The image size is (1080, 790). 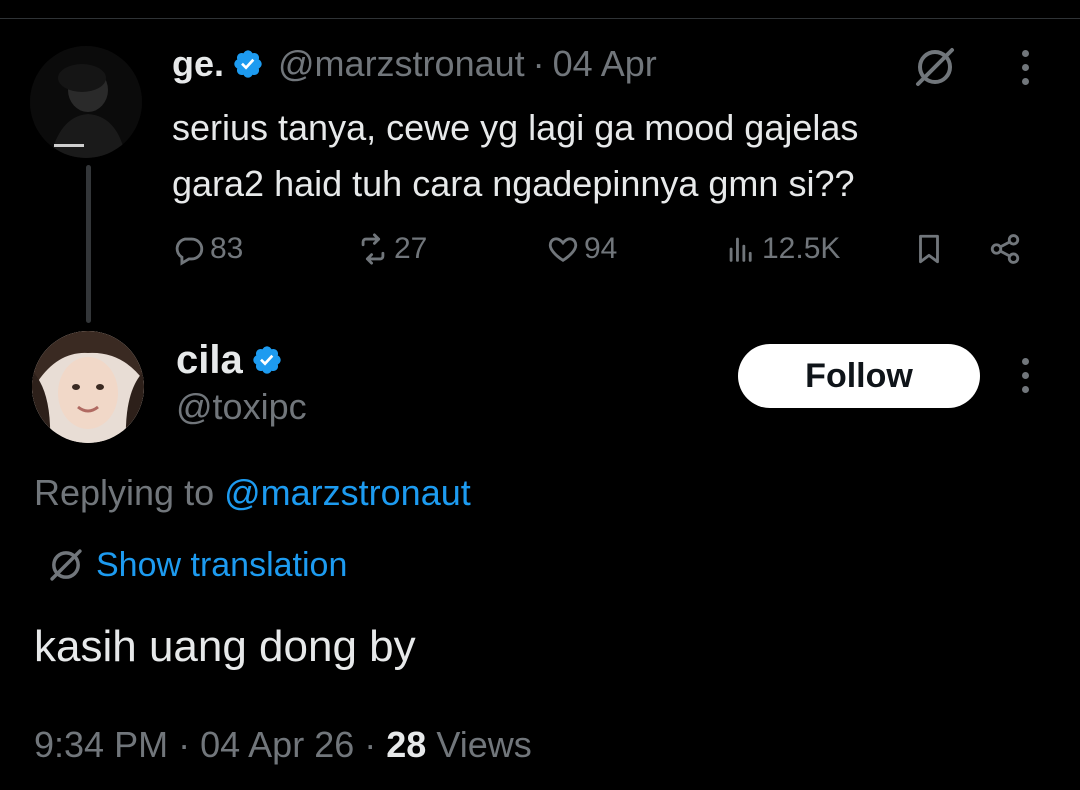 What do you see at coordinates (277, 744) in the screenshot?
I see `reply-date: 04 Apr 26` at bounding box center [277, 744].